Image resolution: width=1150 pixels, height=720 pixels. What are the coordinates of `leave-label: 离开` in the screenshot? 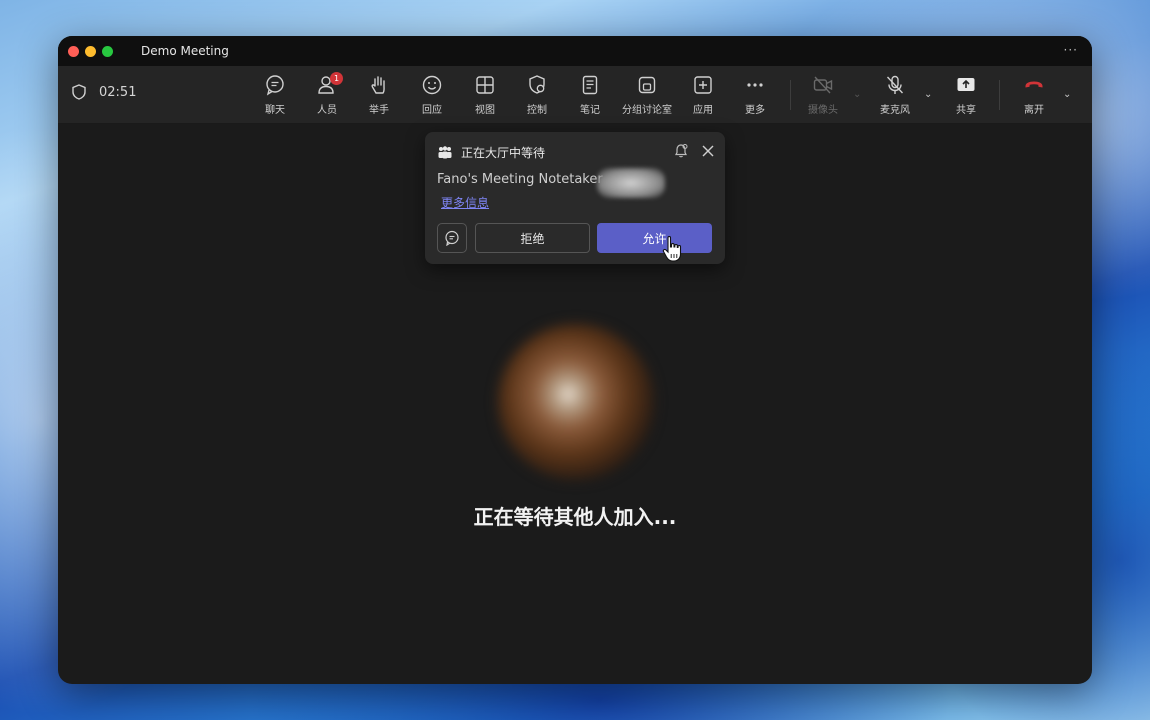 It's located at (1034, 110).